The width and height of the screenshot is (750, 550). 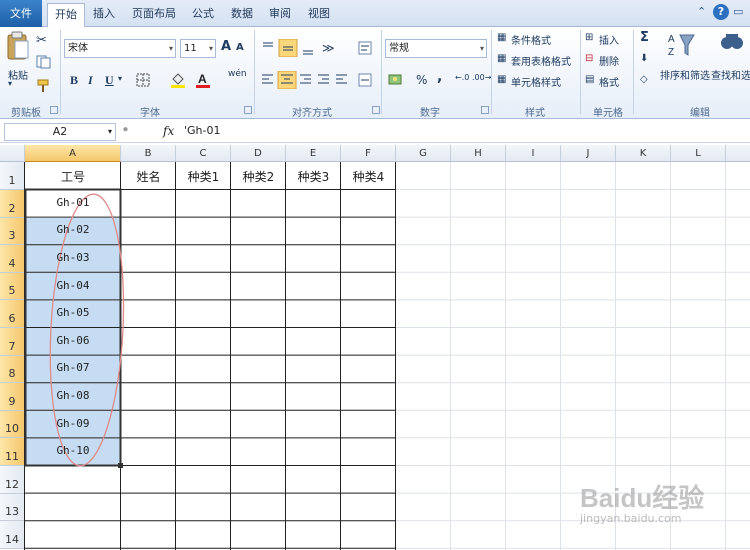 I want to click on tab-page-layout: 页面布局, so click(x=154, y=15).